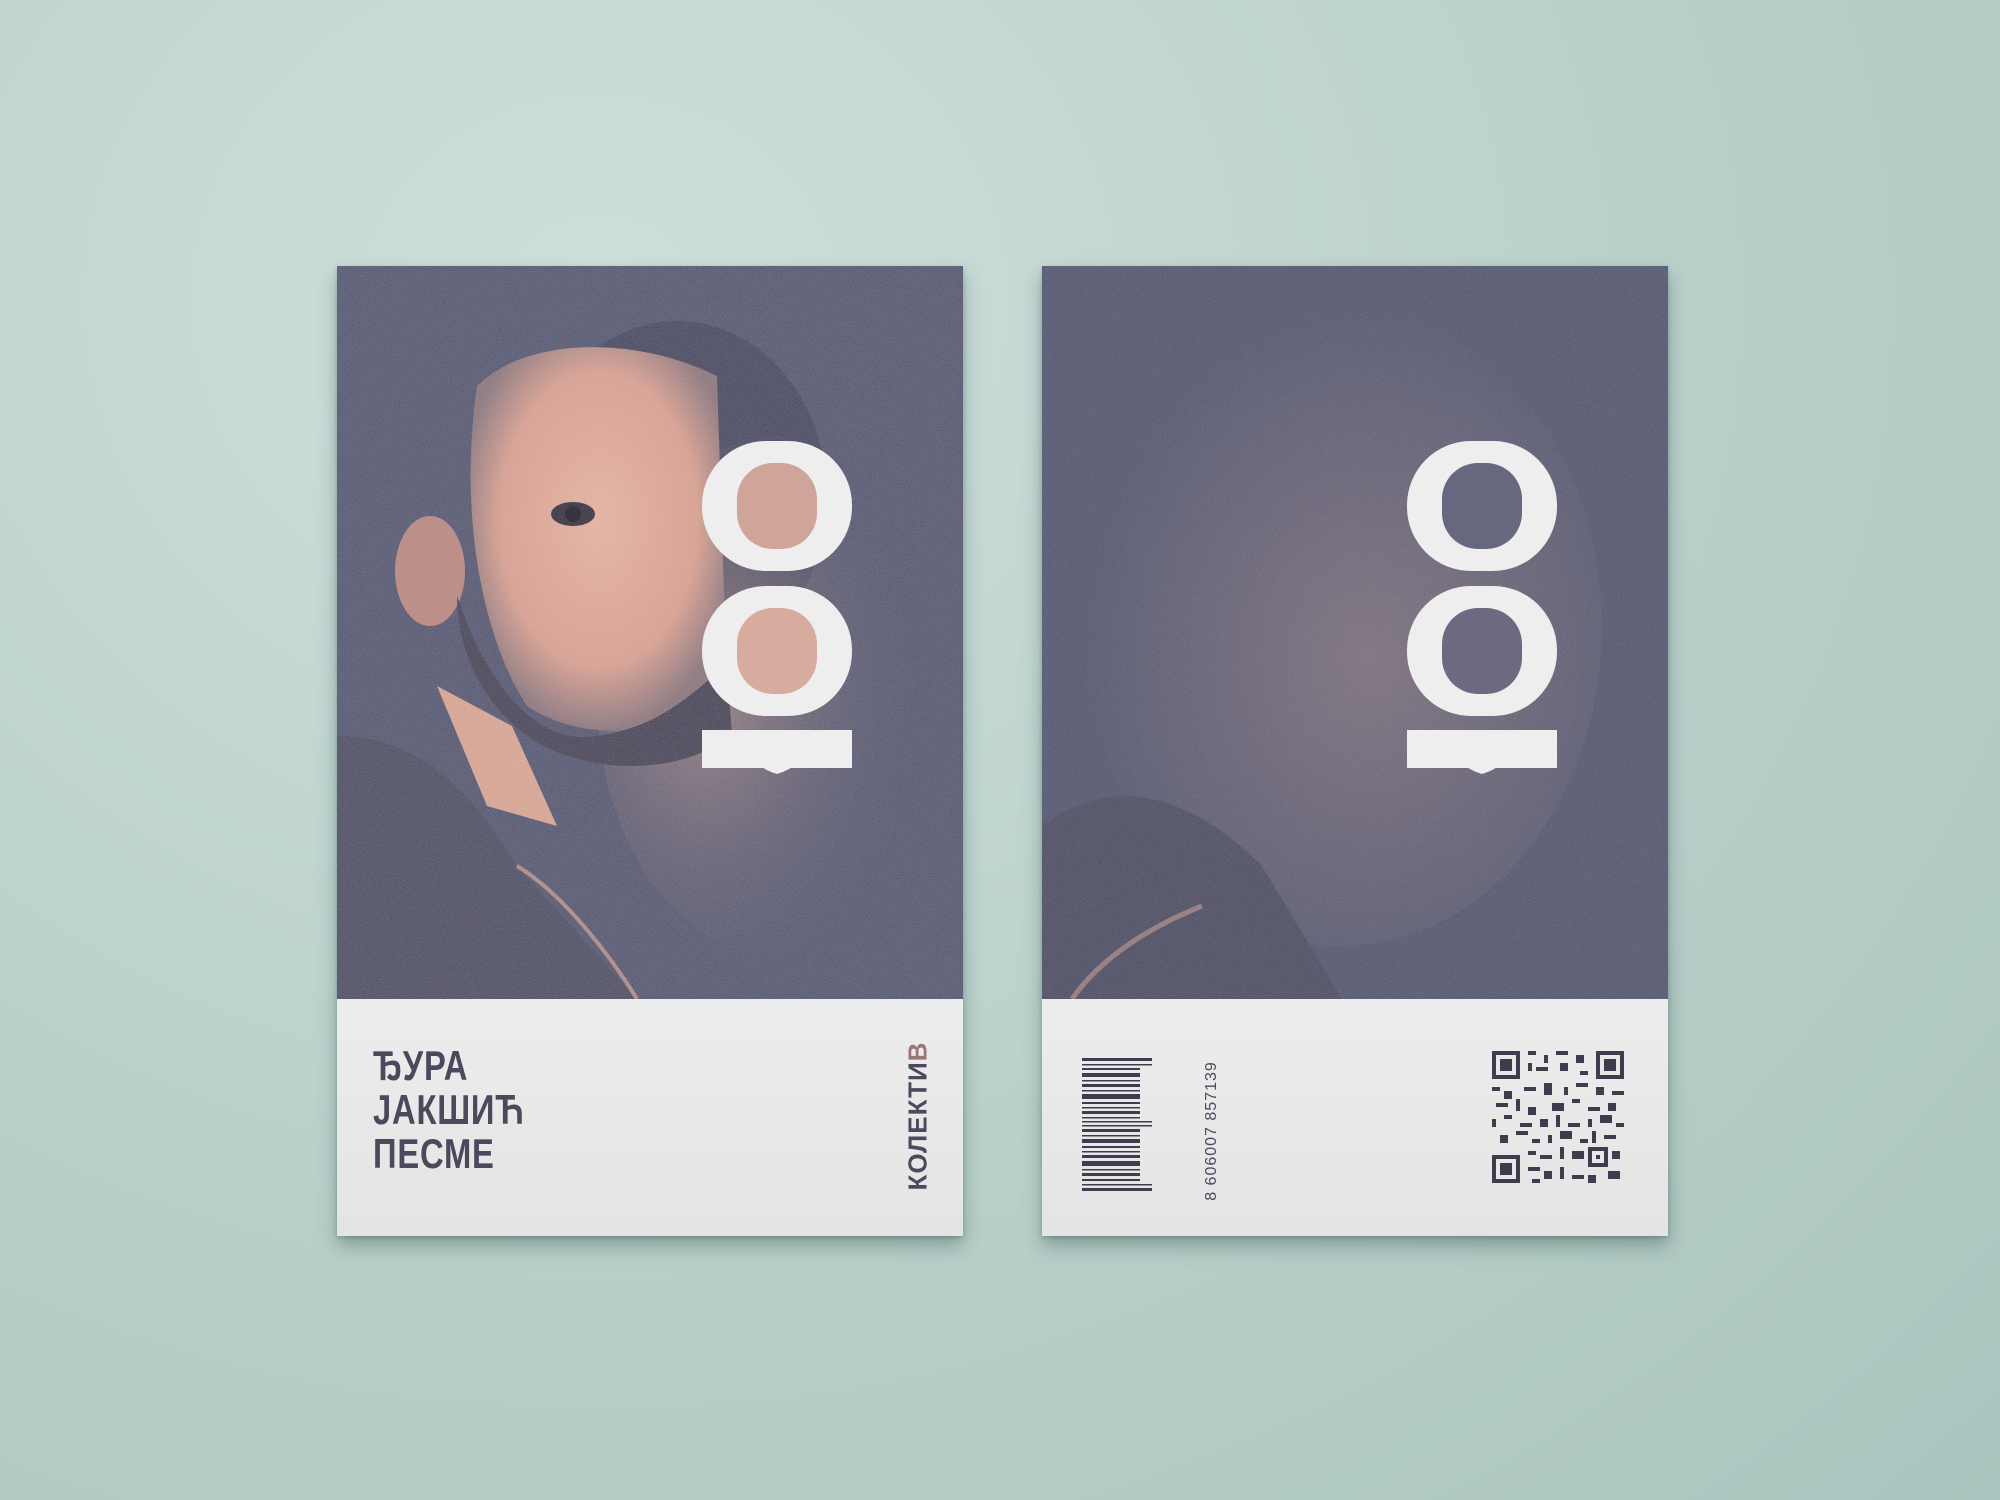 Image resolution: width=2000 pixels, height=1500 pixels. I want to click on large-100-mark: 100, so click(777, 633).